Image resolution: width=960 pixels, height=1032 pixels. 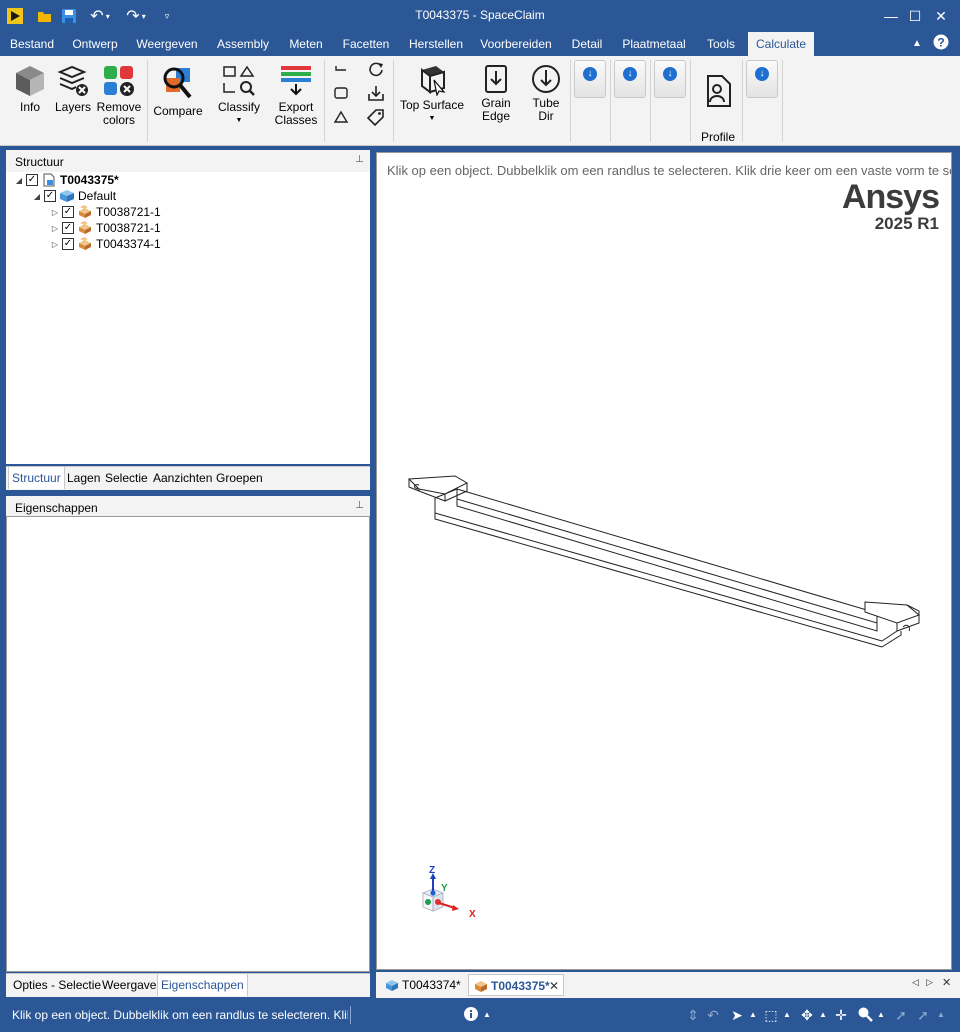 I want to click on scroll-right-icon: ▷, so click(x=929, y=982).